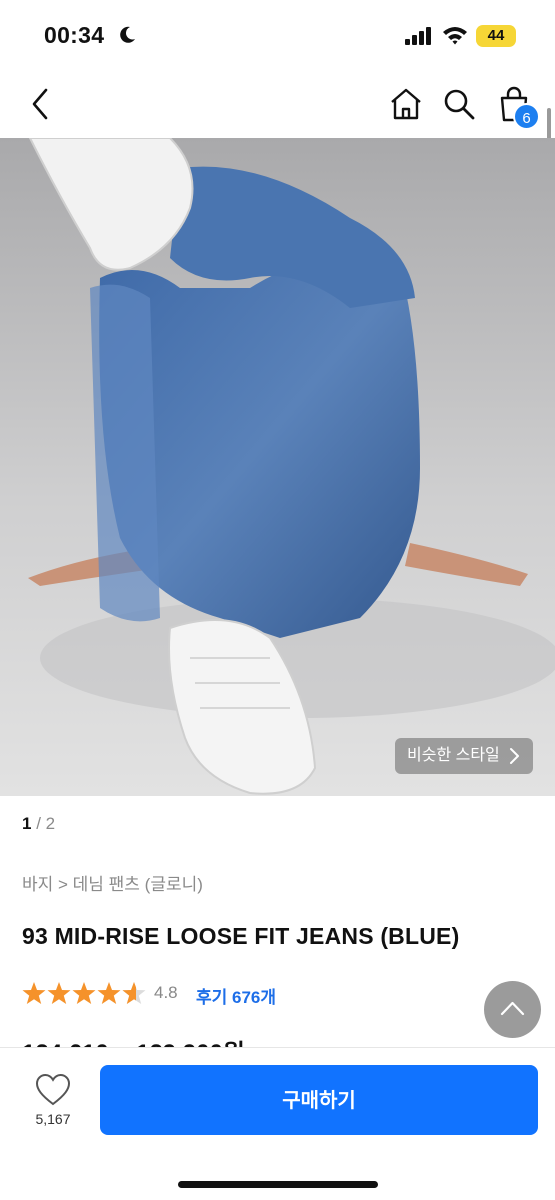 The image size is (555, 1200). I want to click on heart-icon, so click(53, 1090).